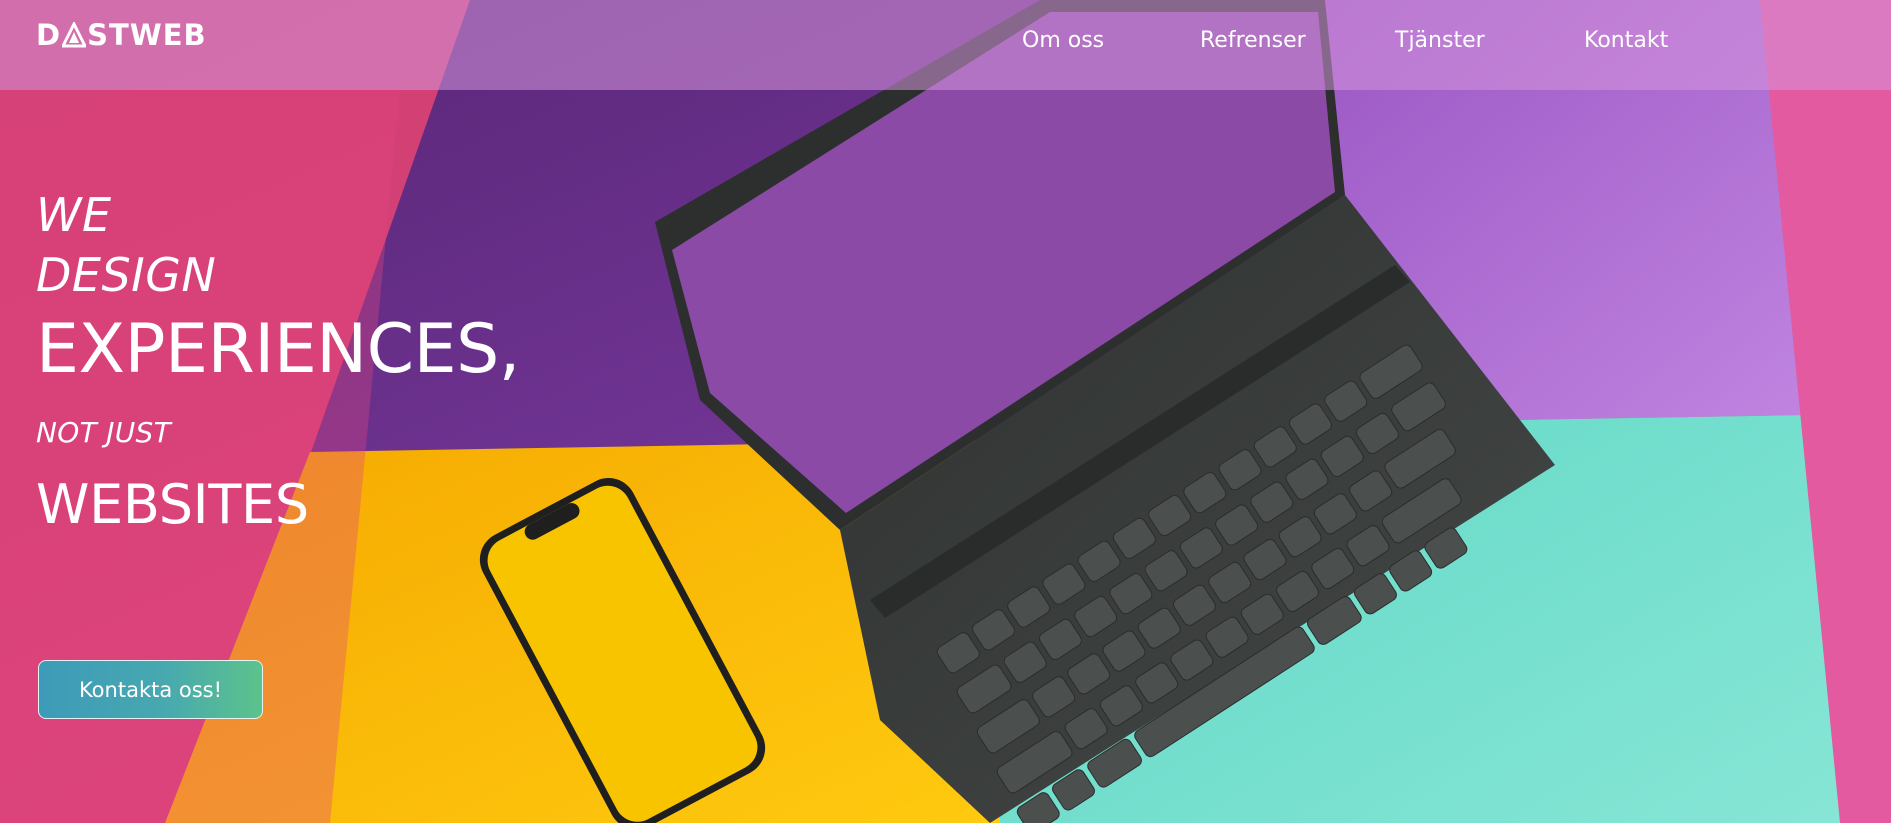  Describe the element at coordinates (150, 689) in the screenshot. I see `contact-us-button: Kontakta oss!` at that location.